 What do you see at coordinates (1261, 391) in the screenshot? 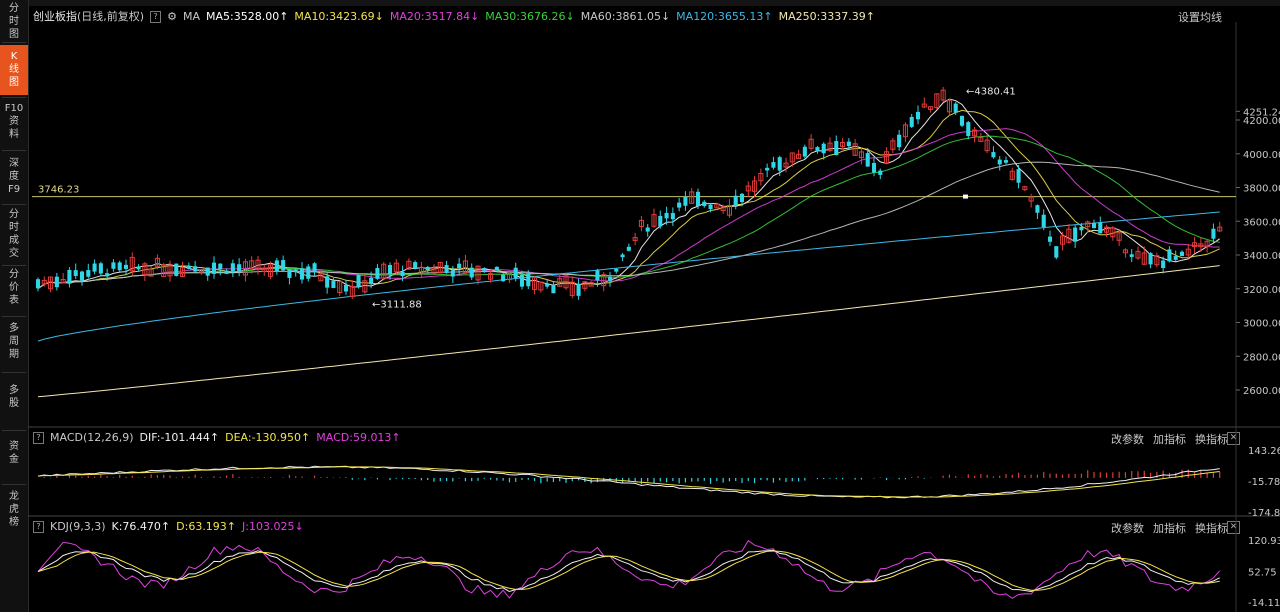
I see `price-axis-label: 2600.00` at bounding box center [1261, 391].